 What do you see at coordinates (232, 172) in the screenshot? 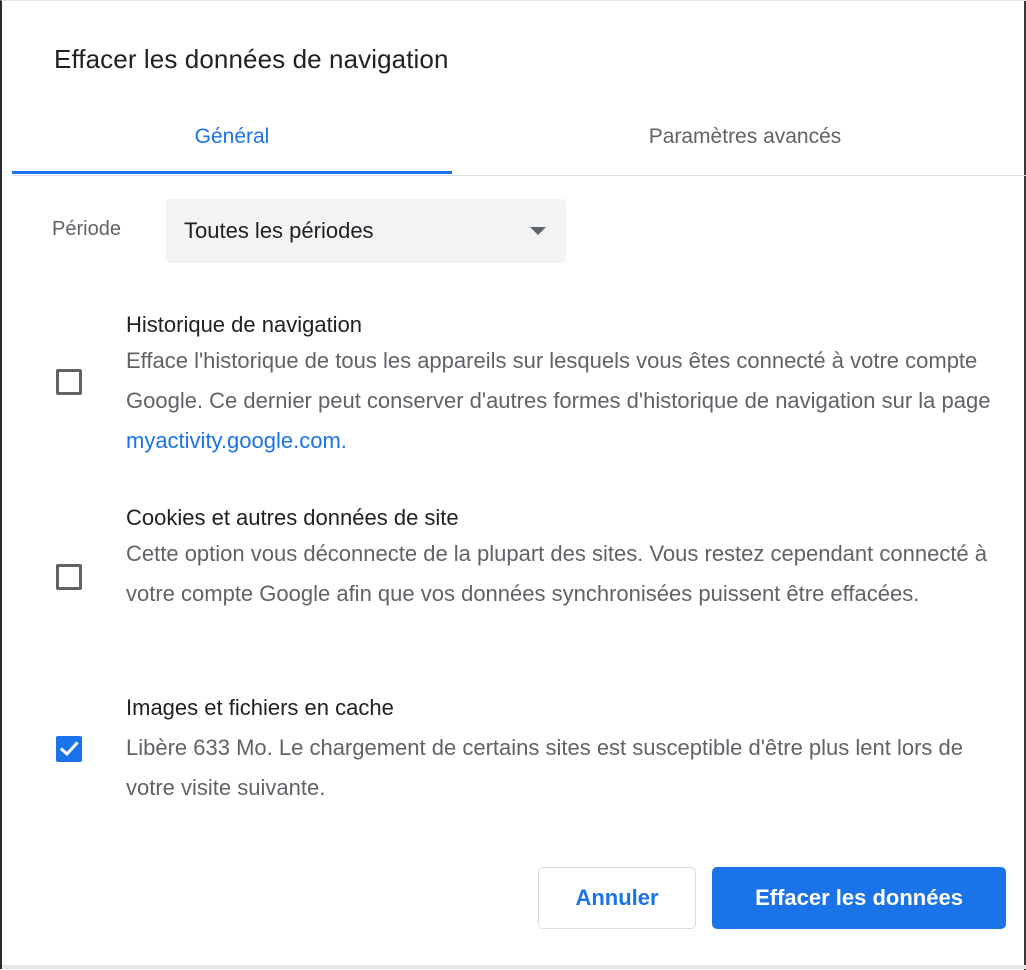
I see `tab-selected-indicator` at bounding box center [232, 172].